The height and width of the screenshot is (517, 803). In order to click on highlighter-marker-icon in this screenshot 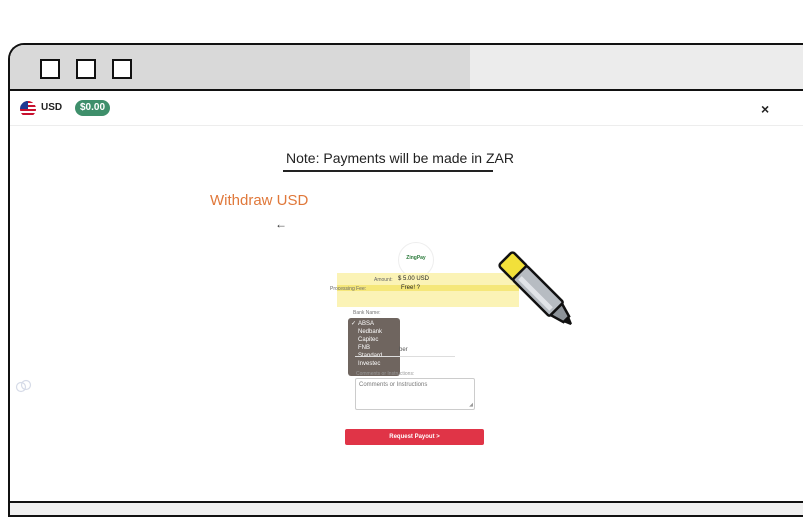, I will do `click(535, 288)`.